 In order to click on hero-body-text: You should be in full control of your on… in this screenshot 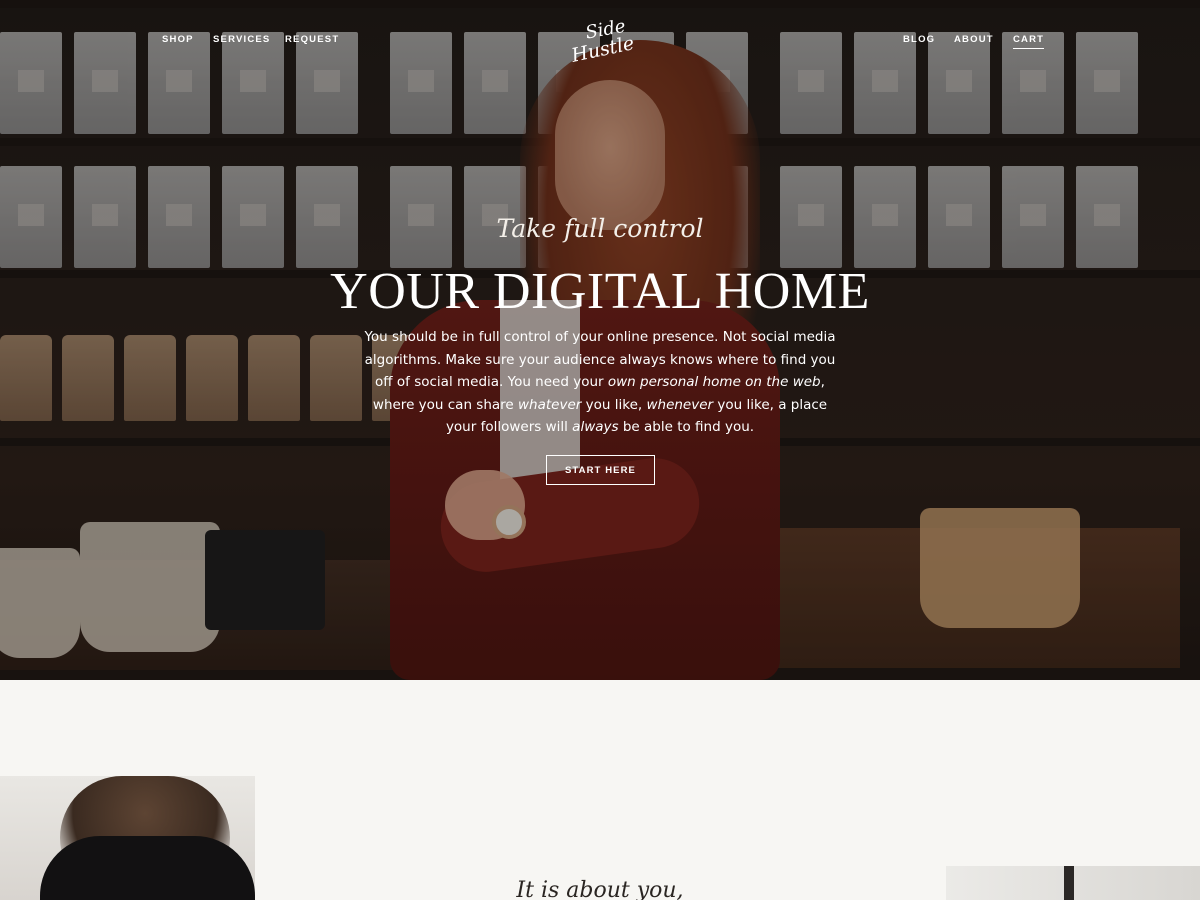, I will do `click(600, 382)`.